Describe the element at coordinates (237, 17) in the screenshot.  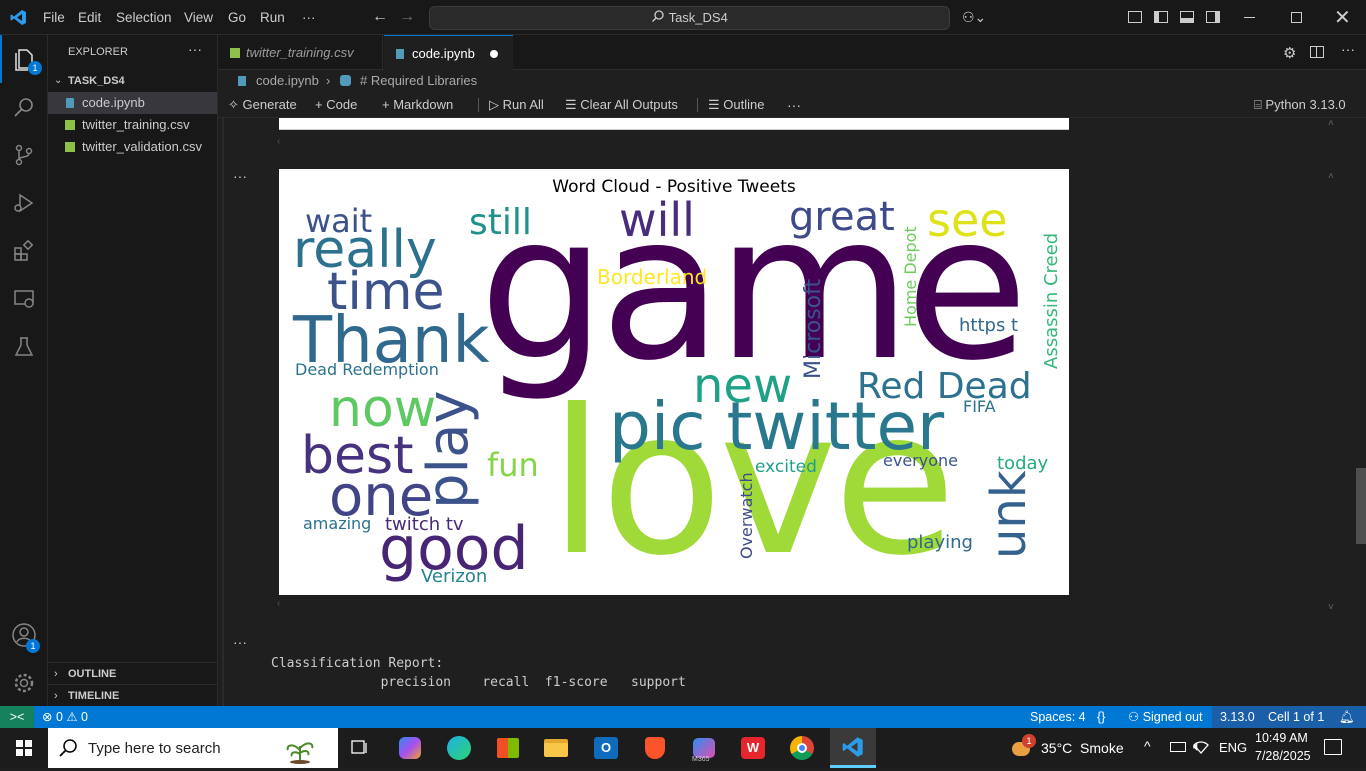
I see `menu-go: Go` at that location.